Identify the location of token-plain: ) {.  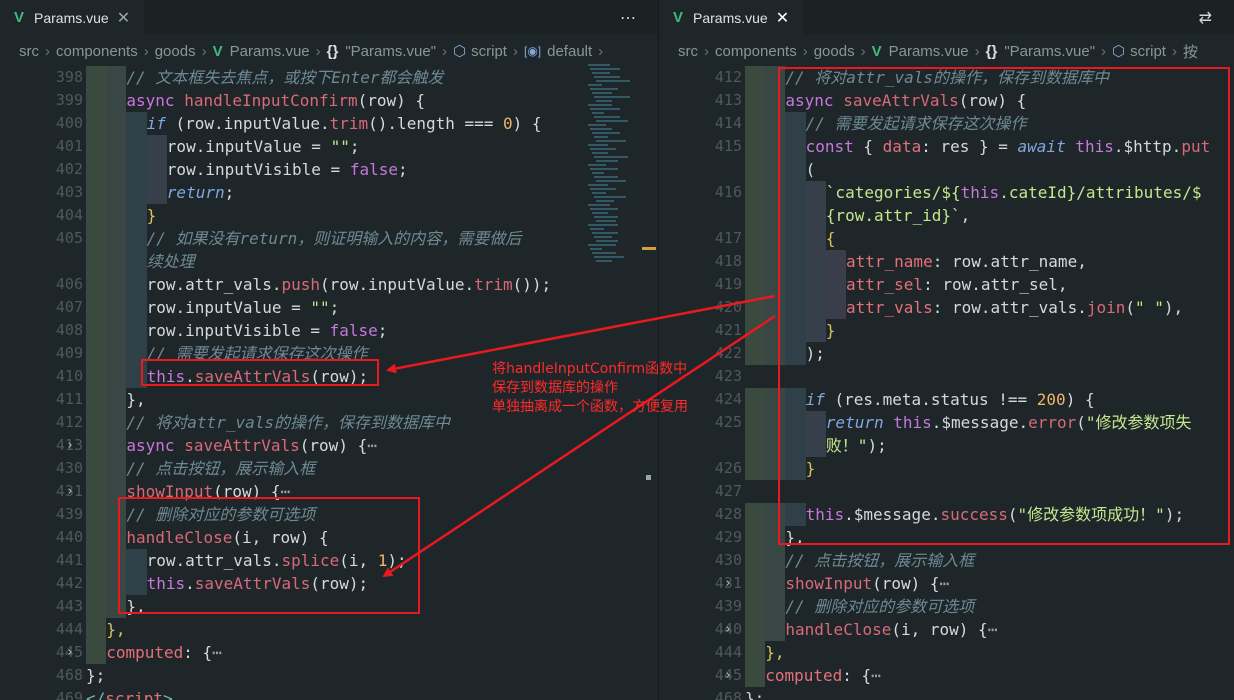
(527, 123).